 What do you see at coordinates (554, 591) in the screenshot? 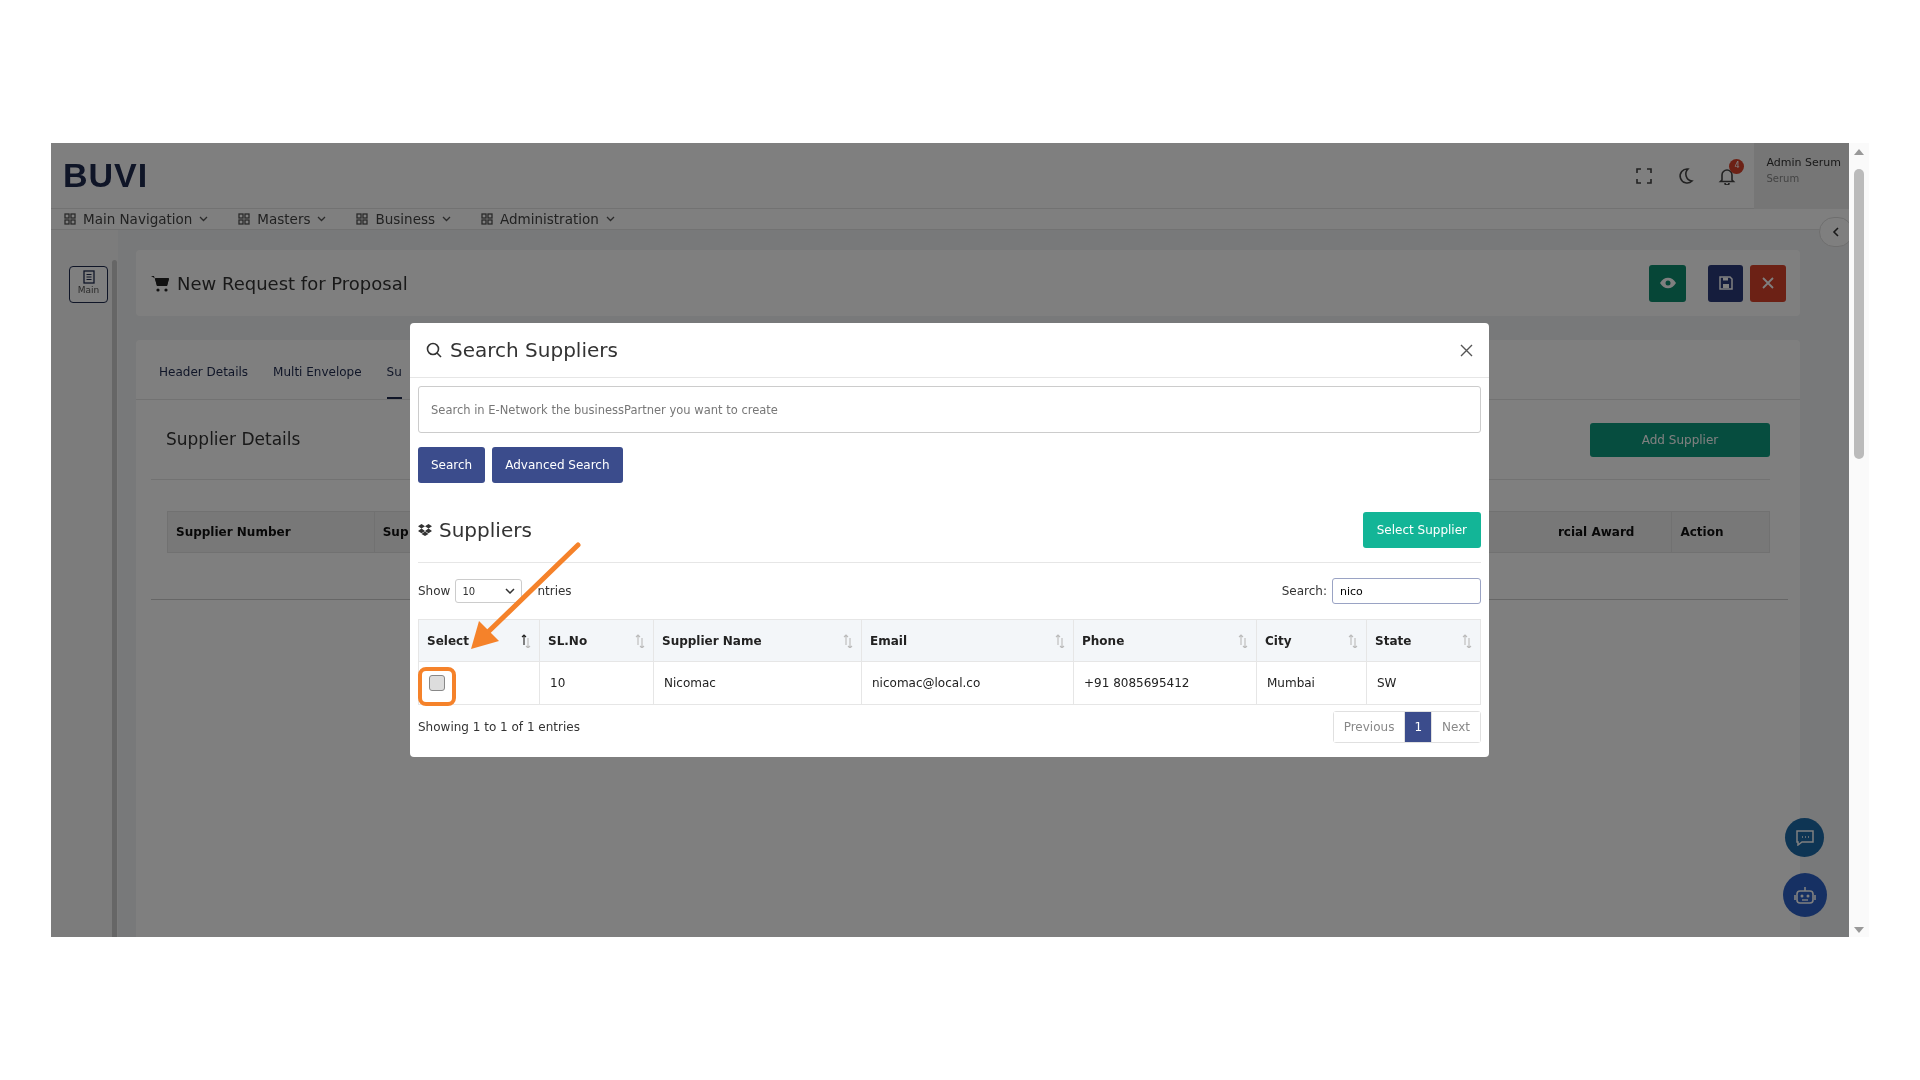
I see `entries-label: ntries` at bounding box center [554, 591].